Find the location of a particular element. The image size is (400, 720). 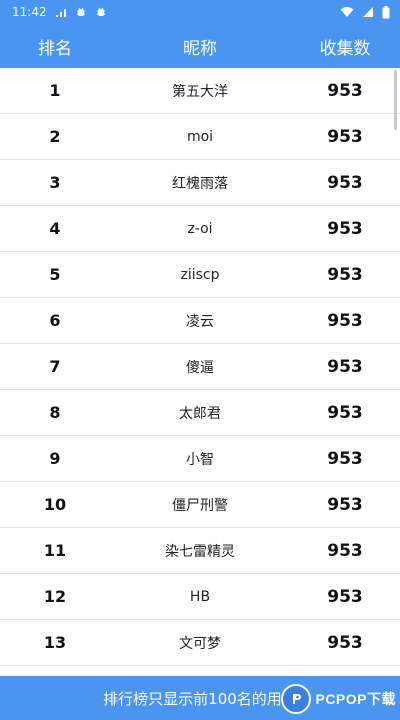

nickname-cell: z-oi is located at coordinates (200, 228).